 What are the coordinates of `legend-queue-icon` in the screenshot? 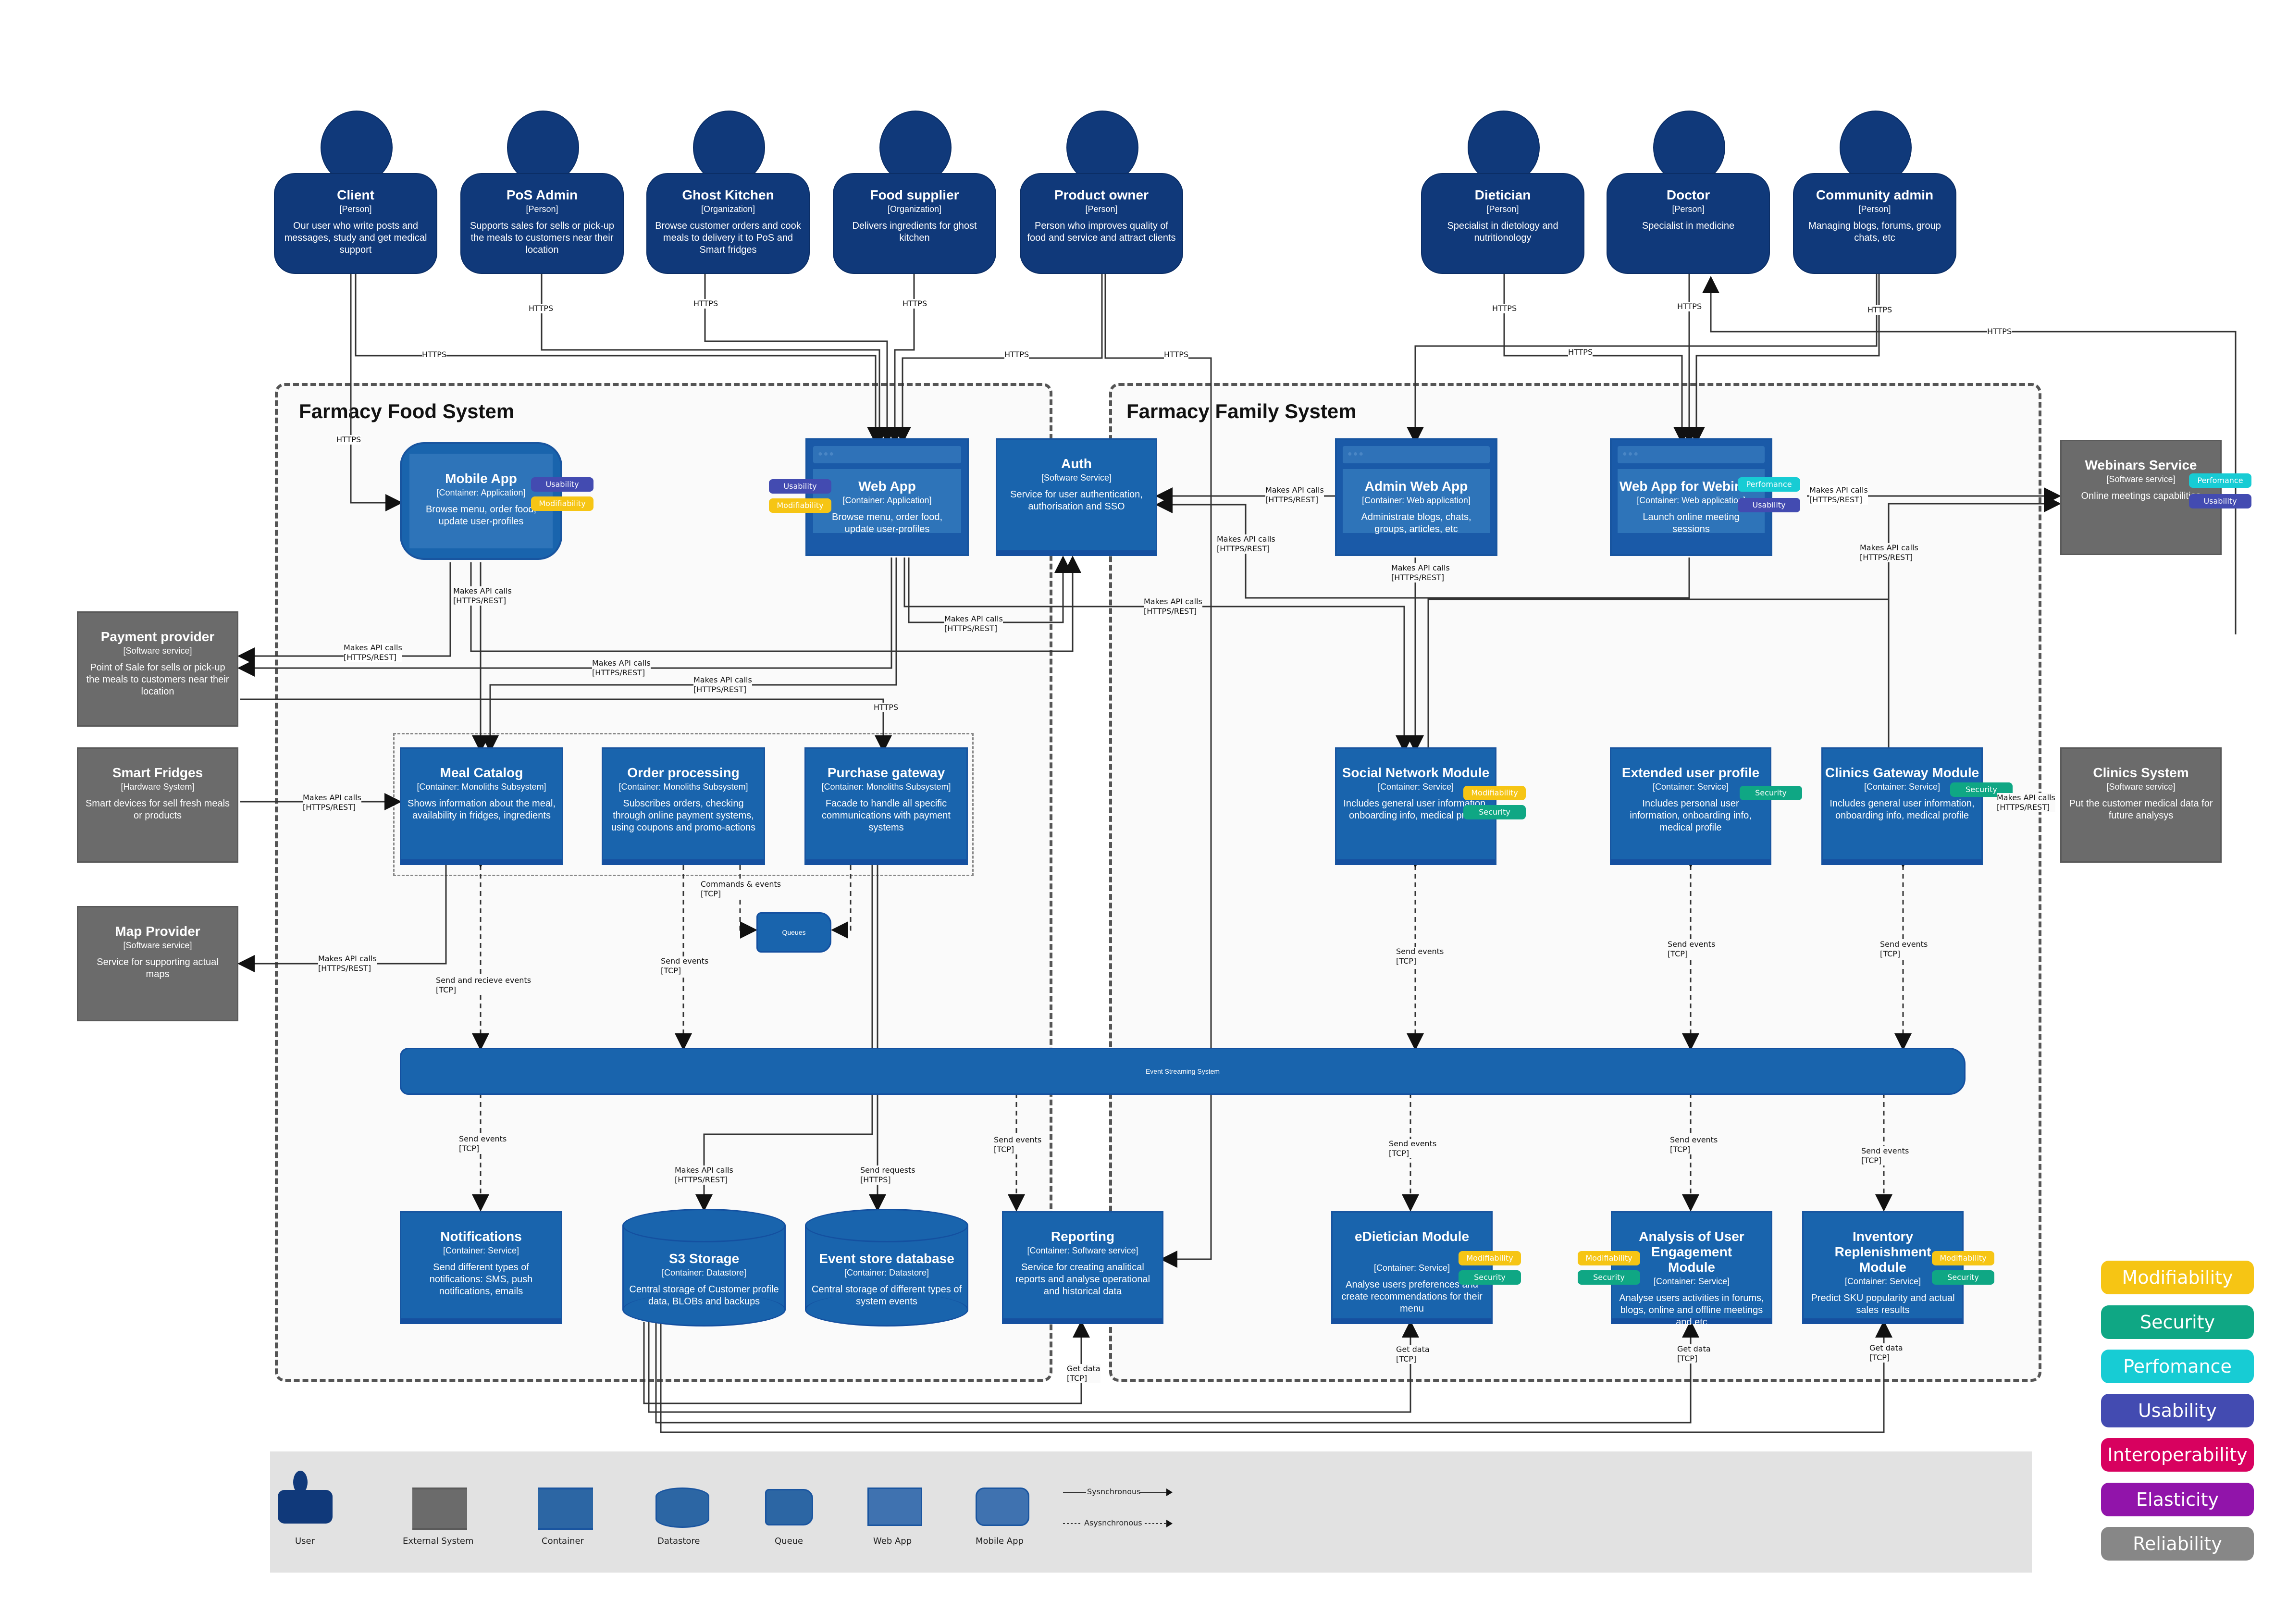 It's located at (789, 1507).